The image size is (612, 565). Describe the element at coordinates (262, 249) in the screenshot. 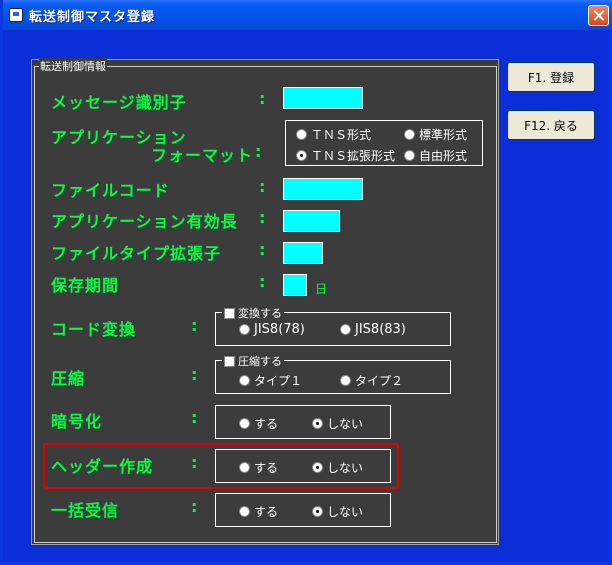

I see `file-ext-colon: :` at that location.